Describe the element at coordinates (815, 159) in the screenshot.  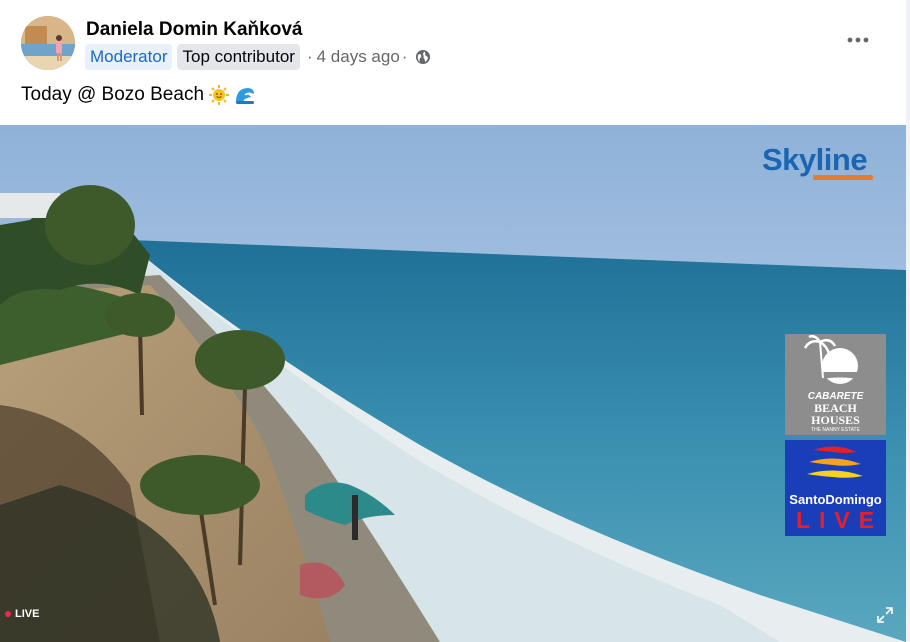
I see `skyline-logo: Skyline` at that location.